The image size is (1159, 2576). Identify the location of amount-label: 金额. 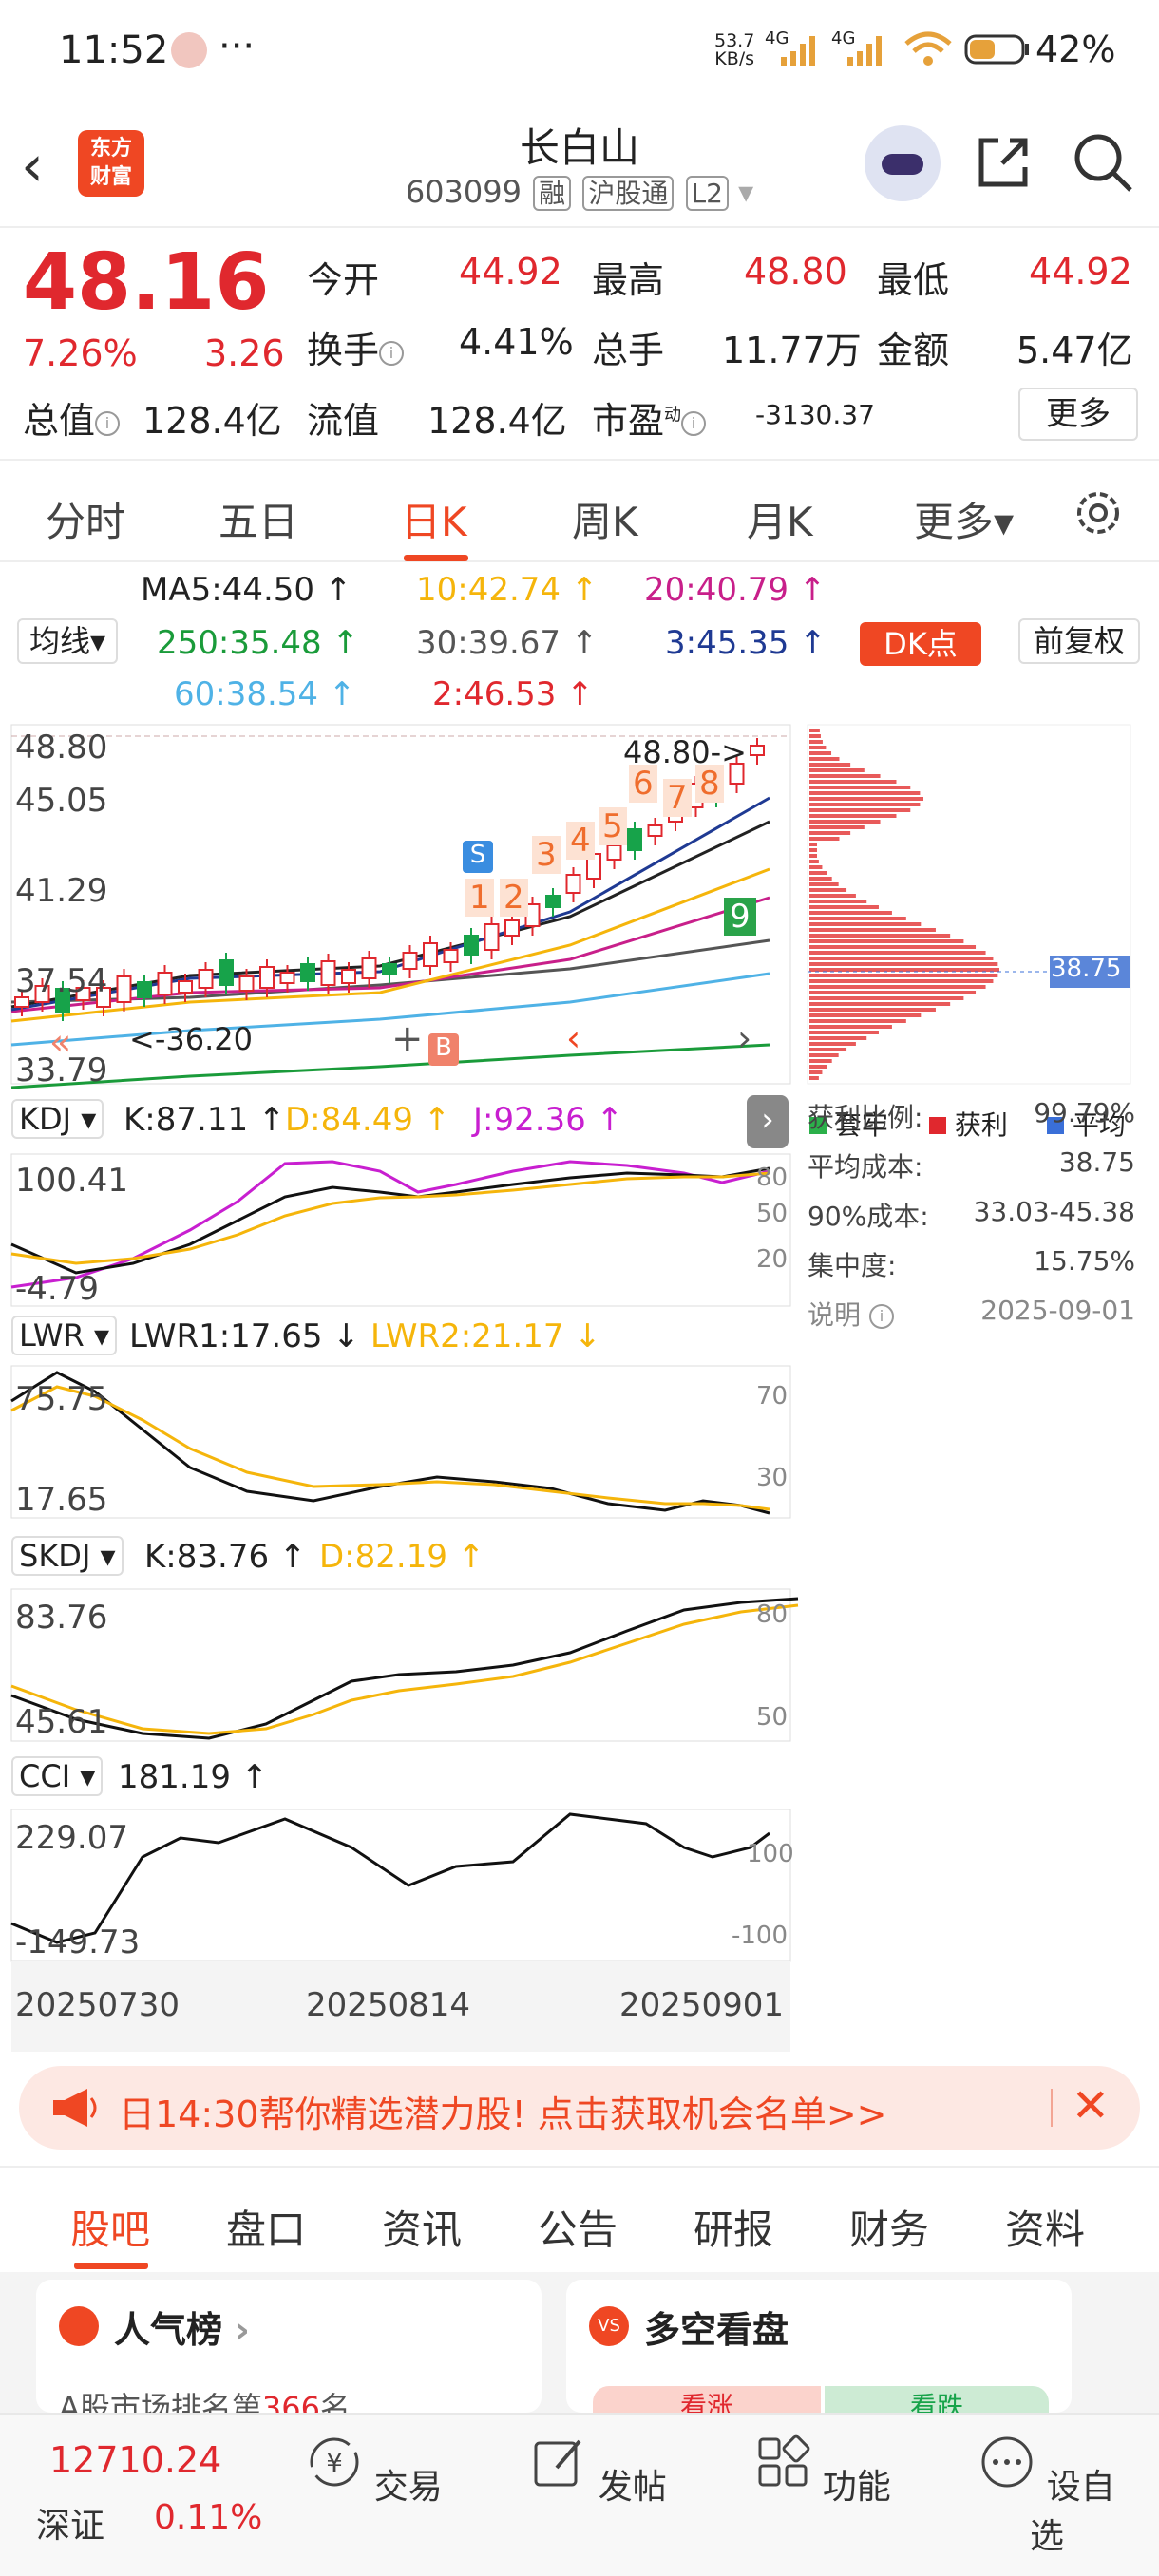
(913, 350).